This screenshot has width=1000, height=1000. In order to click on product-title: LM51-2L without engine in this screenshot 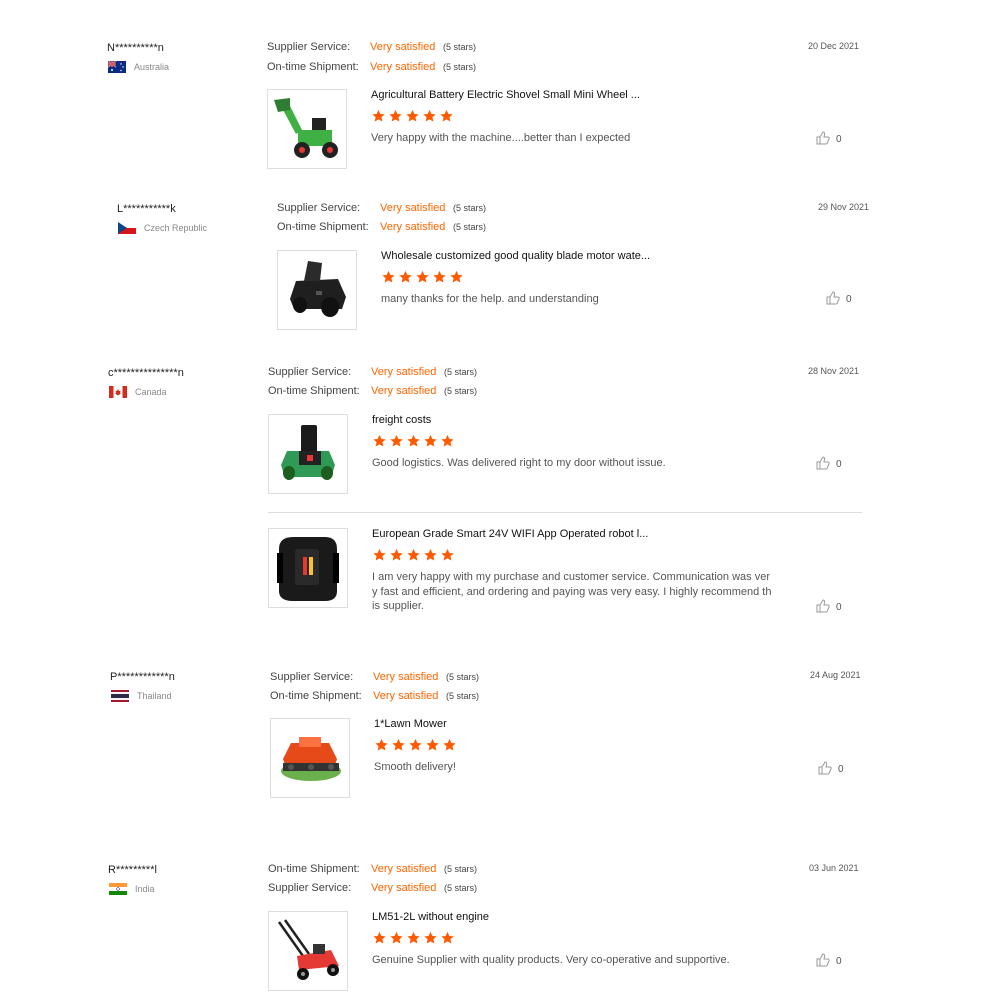, I will do `click(430, 917)`.